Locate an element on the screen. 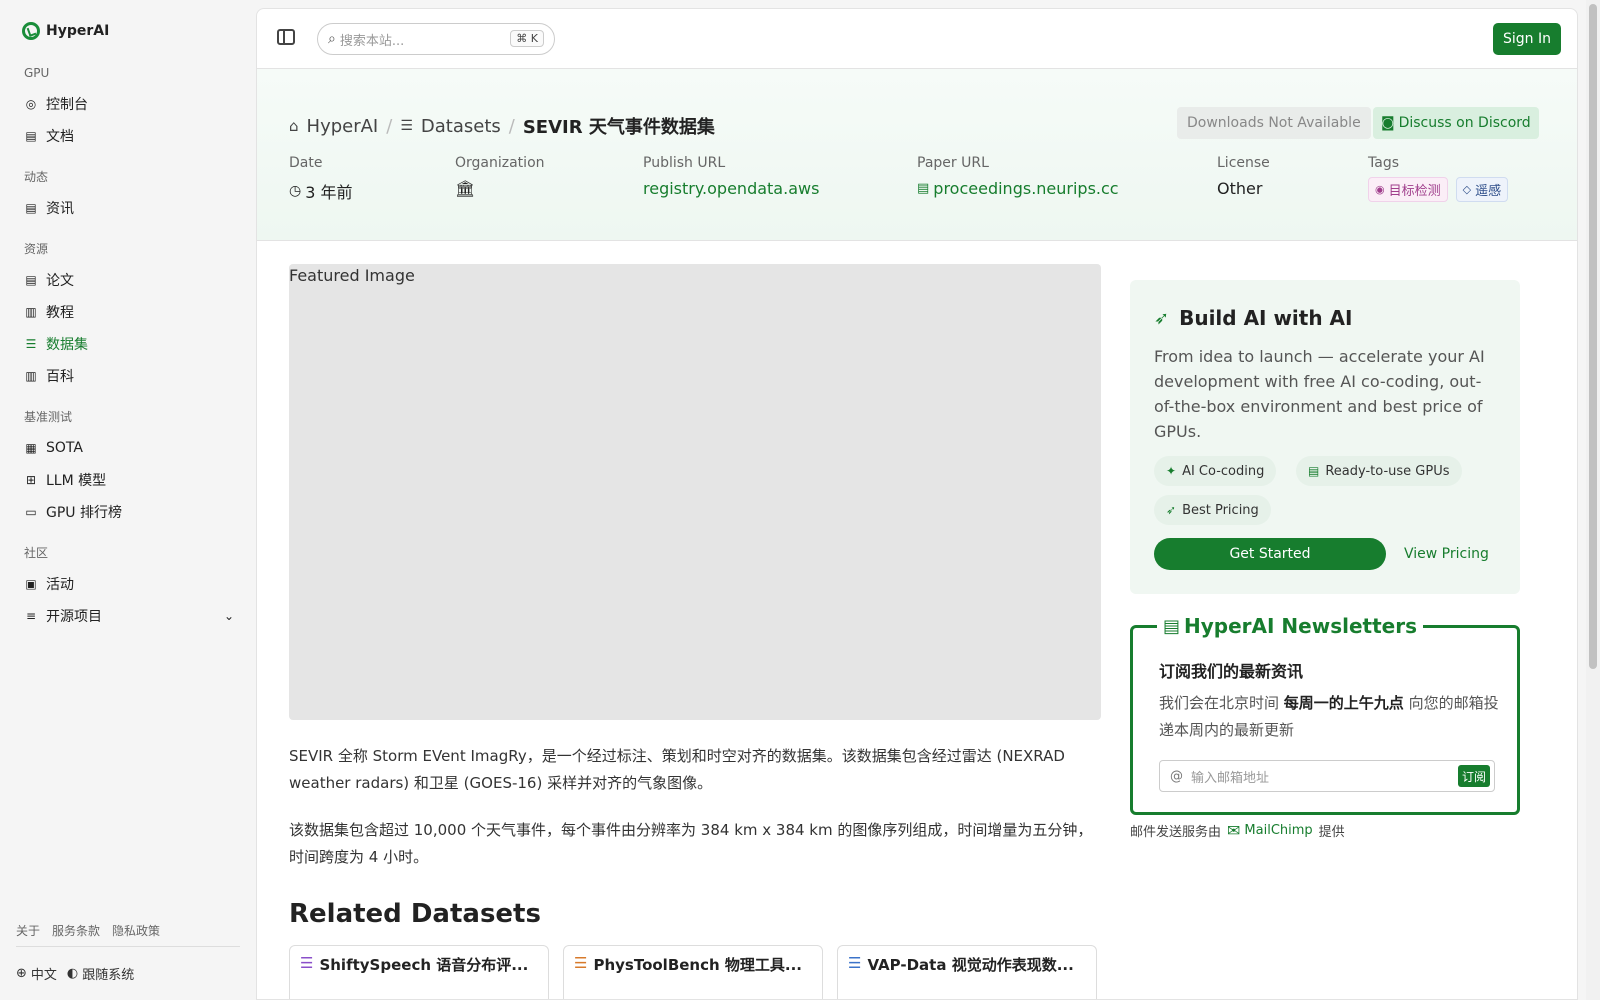 Image resolution: width=1600 pixels, height=1000 pixels. hyperai-logo-icon is located at coordinates (31, 31).